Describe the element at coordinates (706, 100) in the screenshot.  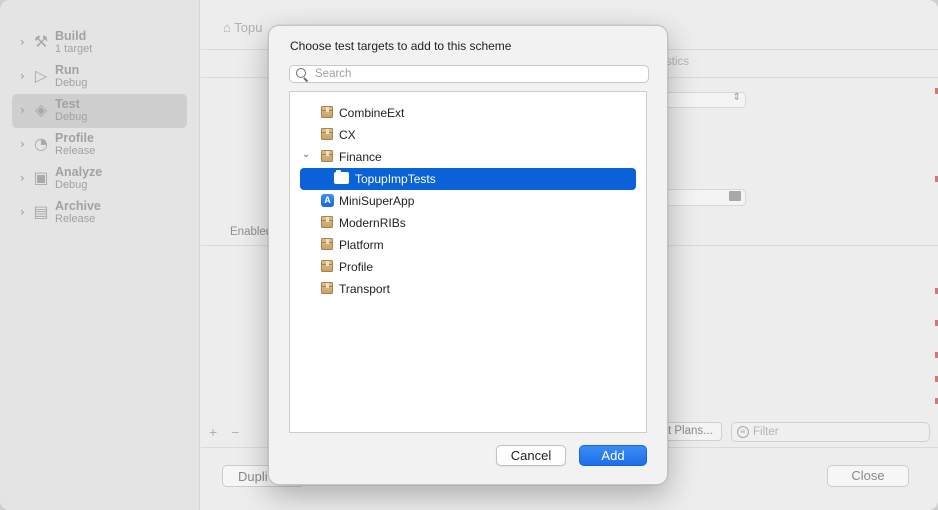
I see `configuration-popup: ⇕` at that location.